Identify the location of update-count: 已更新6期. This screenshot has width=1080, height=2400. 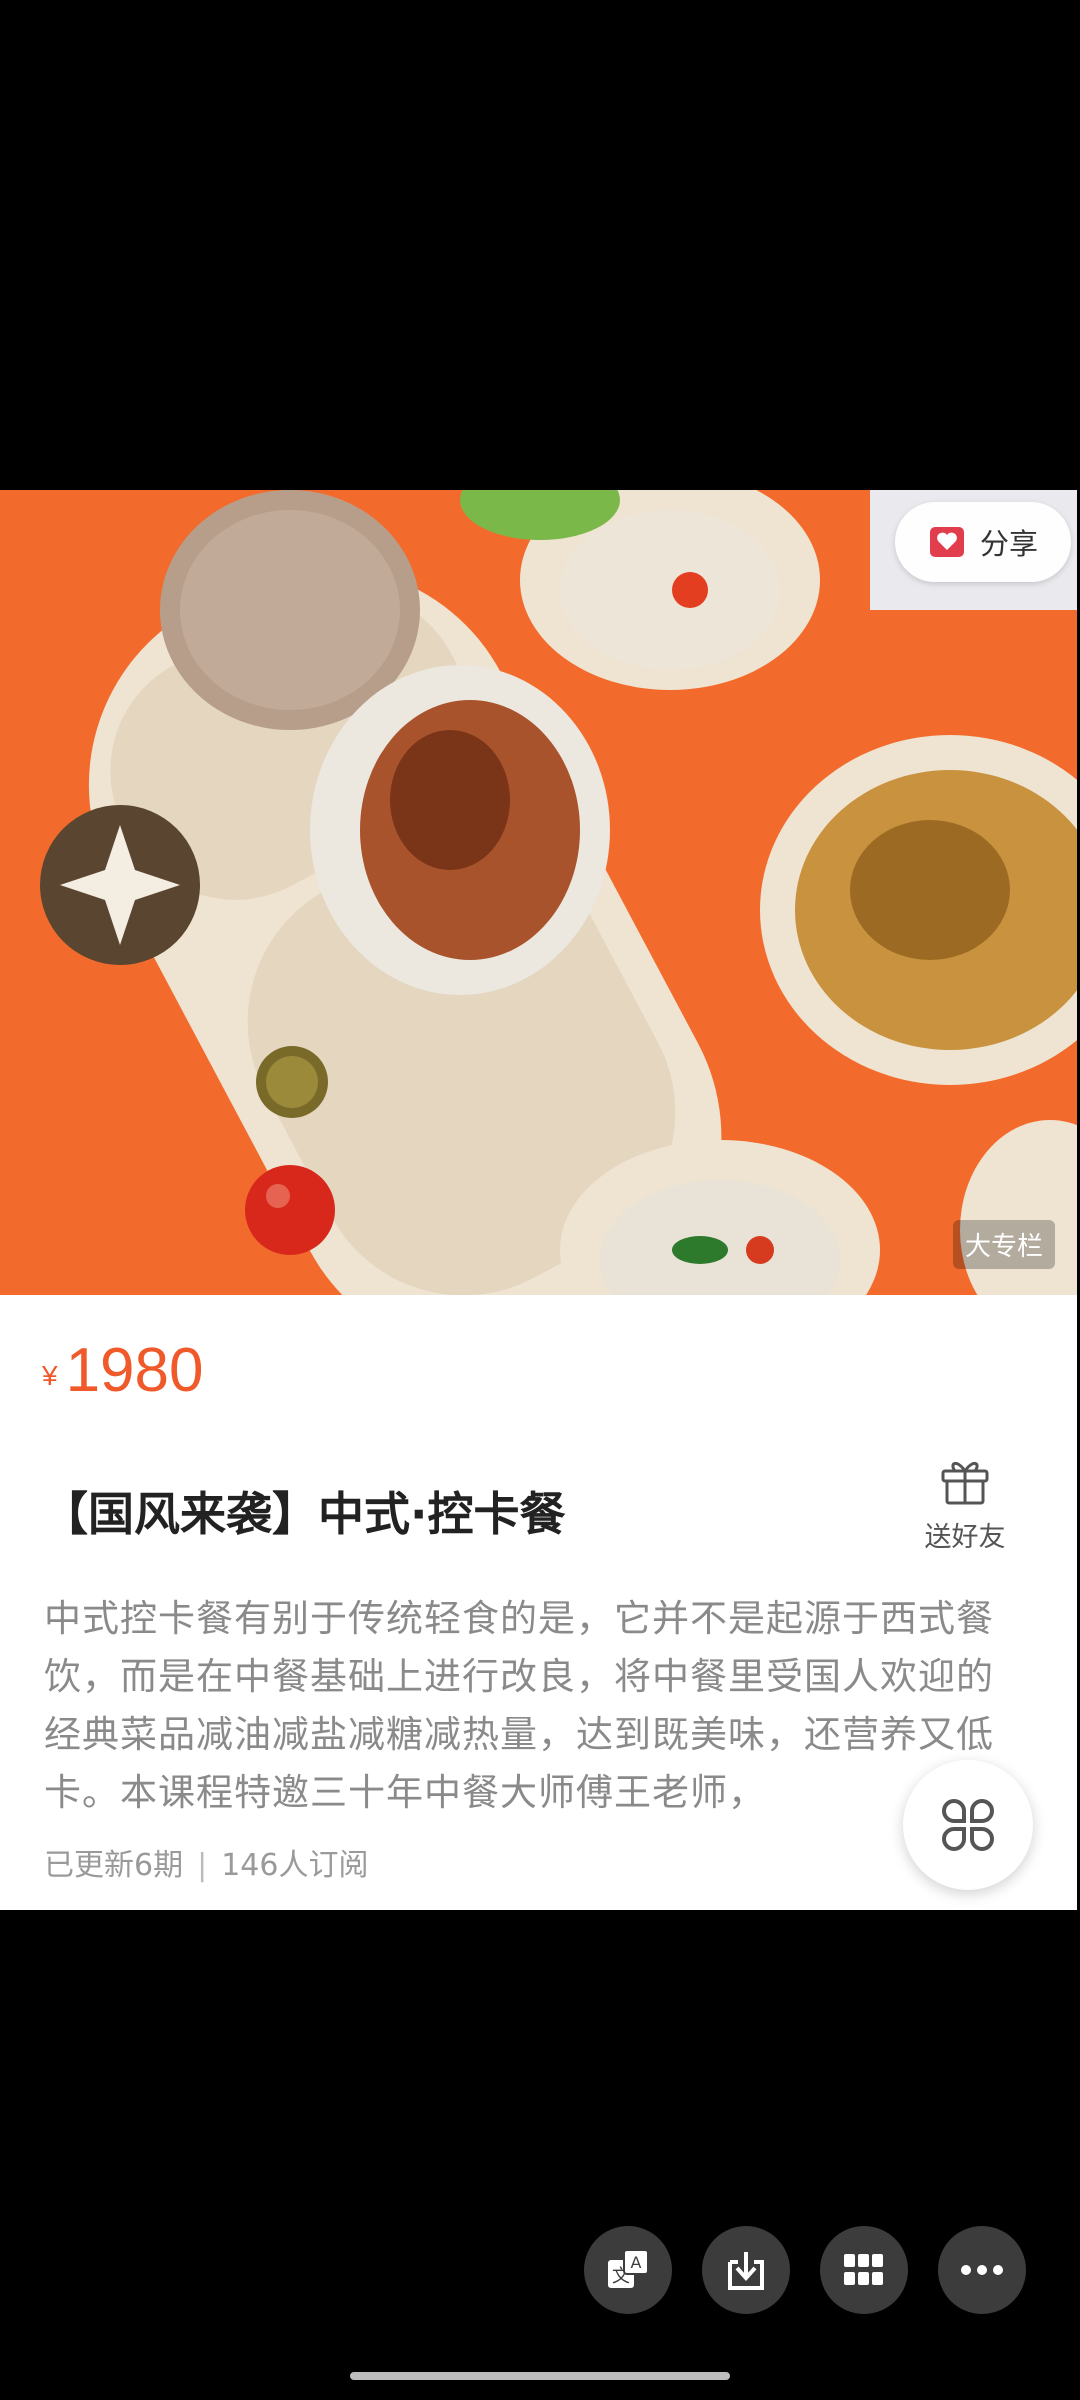
(114, 1865).